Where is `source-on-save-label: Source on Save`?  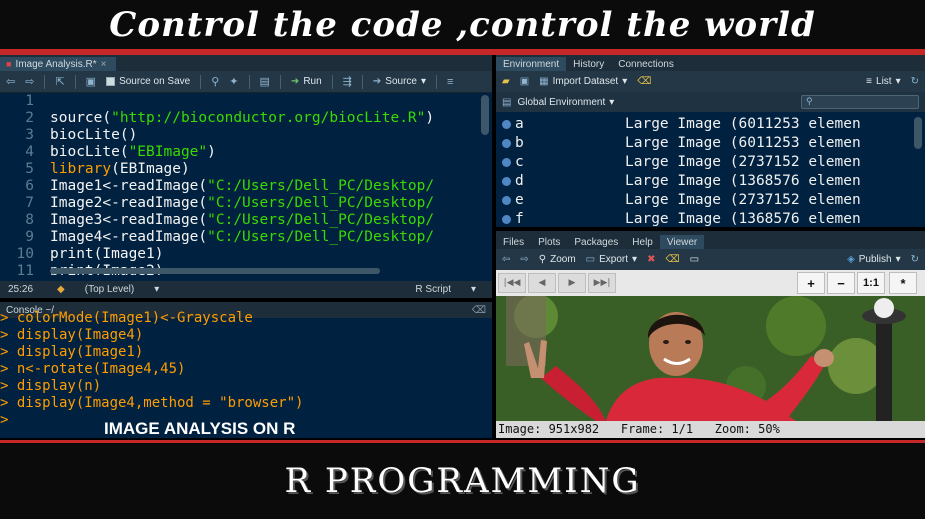 source-on-save-label: Source on Save is located at coordinates (155, 81).